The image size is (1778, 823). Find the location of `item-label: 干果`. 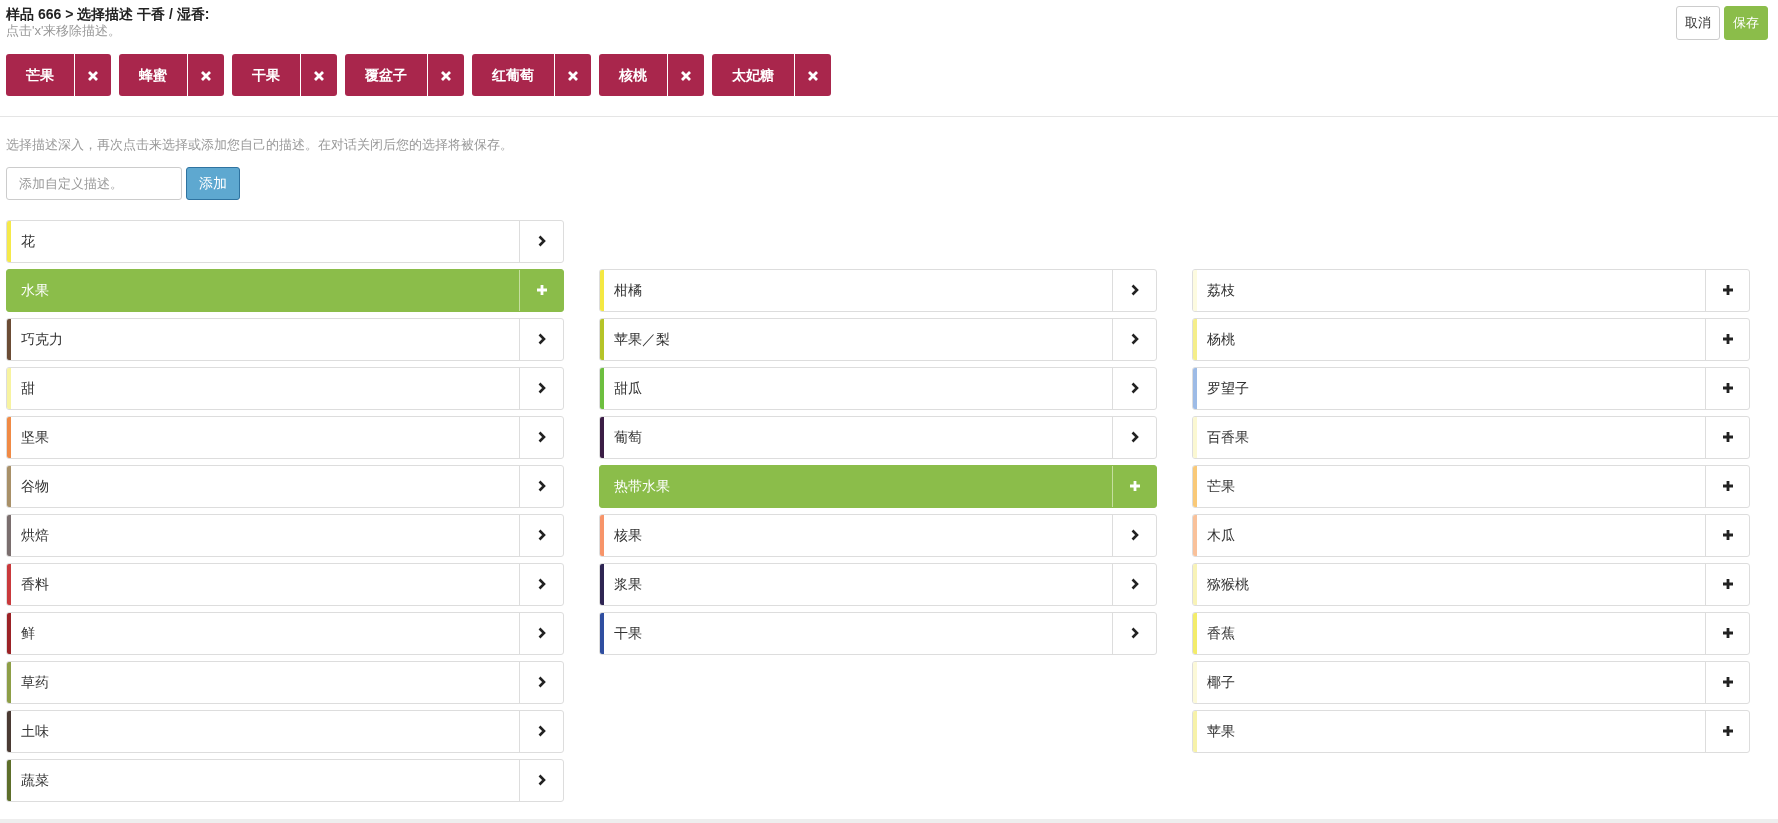

item-label: 干果 is located at coordinates (628, 633).